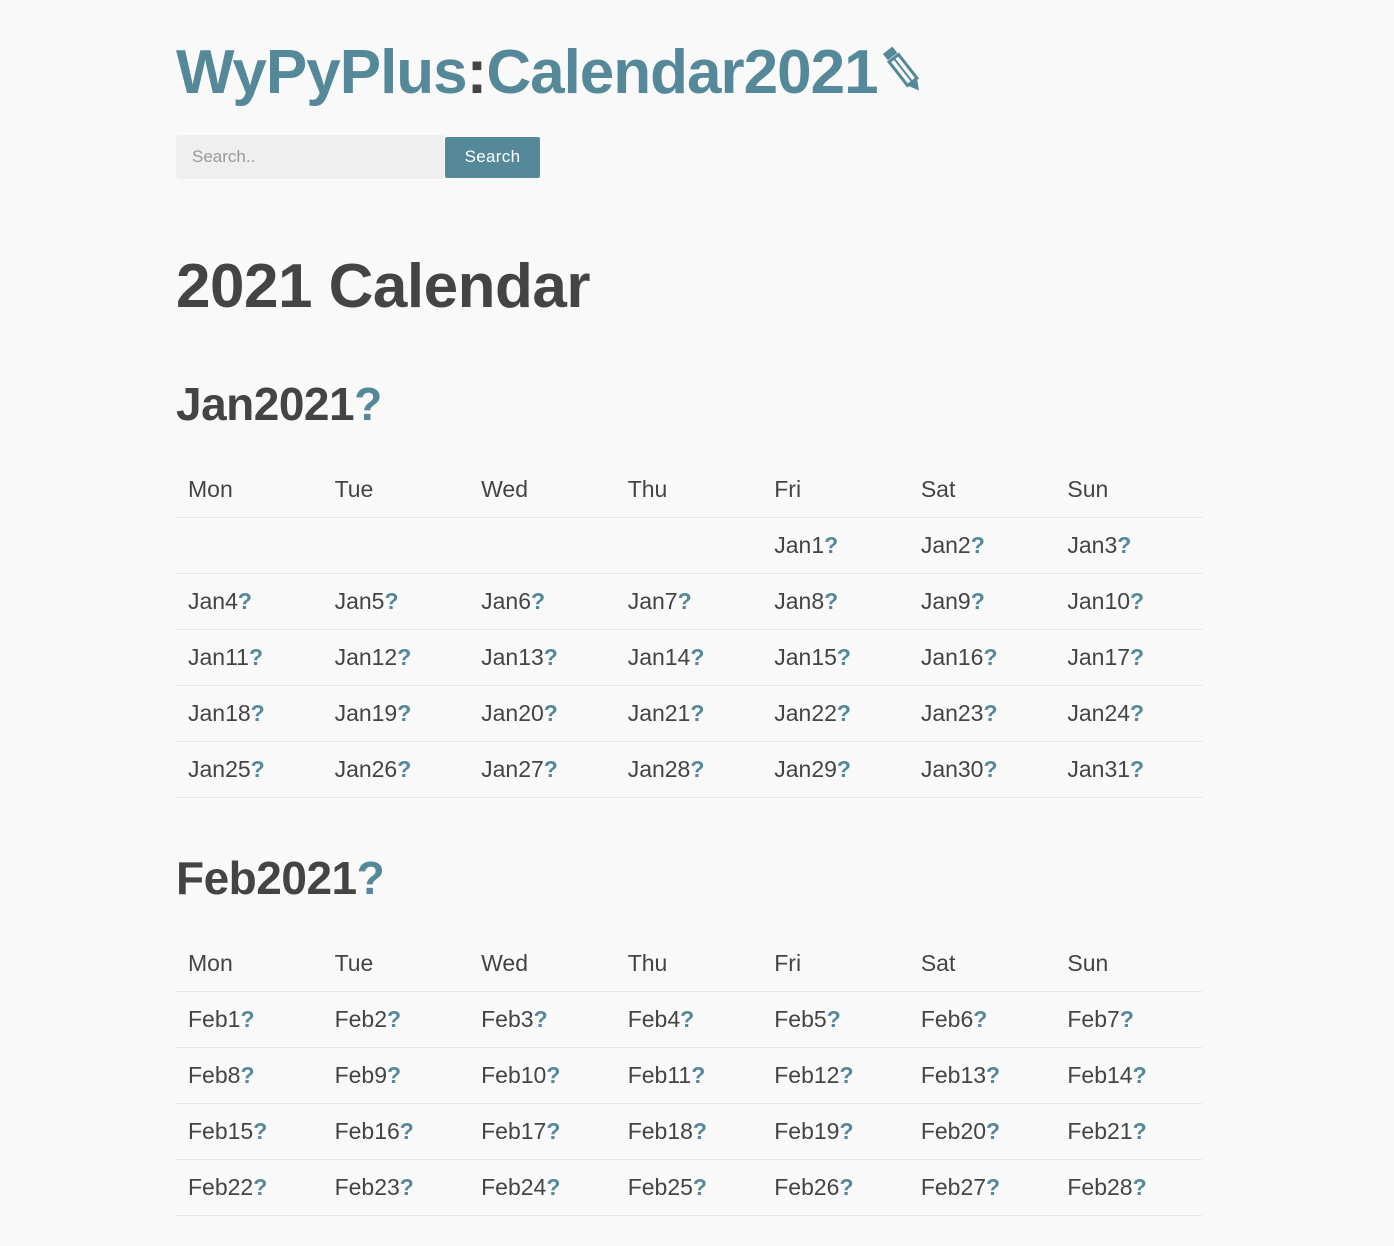  I want to click on day-label: Jan5, so click(359, 601).